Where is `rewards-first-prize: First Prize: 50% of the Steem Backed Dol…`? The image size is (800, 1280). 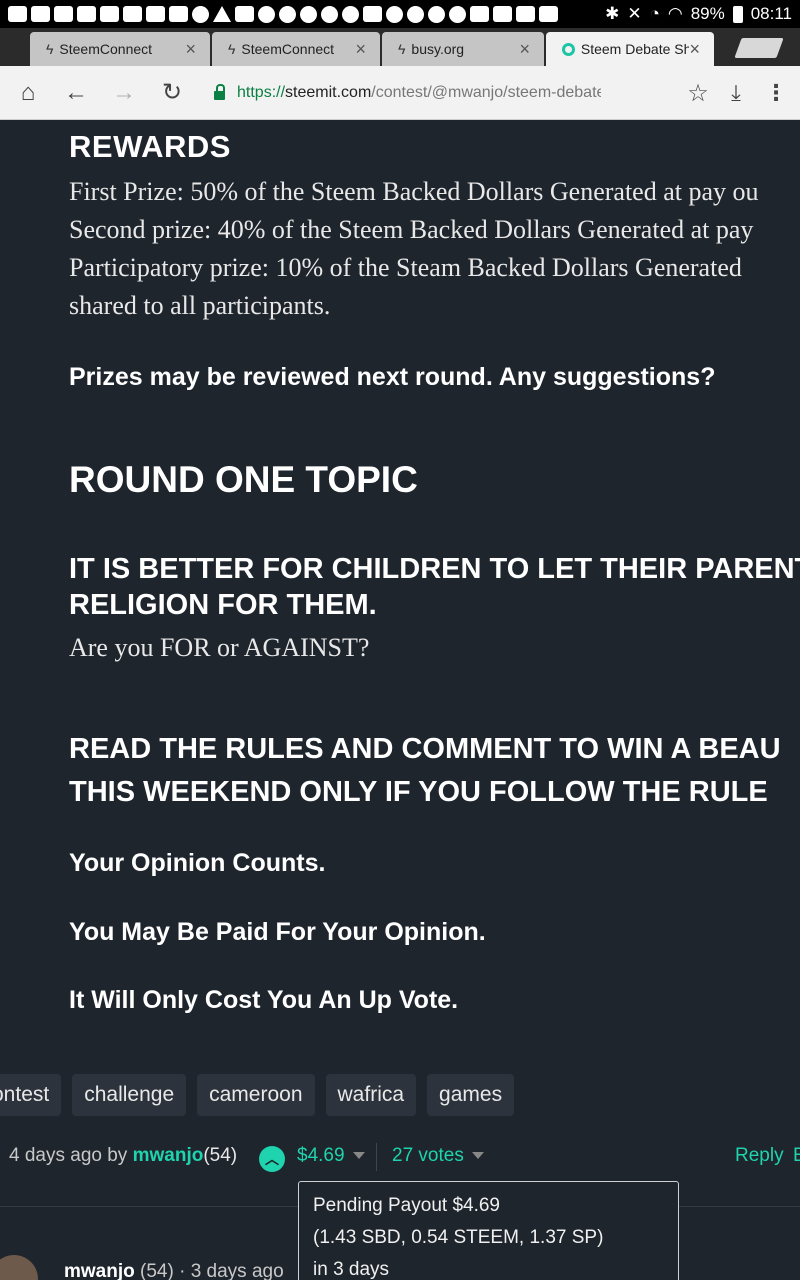
rewards-first-prize: First Prize: 50% of the Steem Backed Dol… is located at coordinates (414, 191).